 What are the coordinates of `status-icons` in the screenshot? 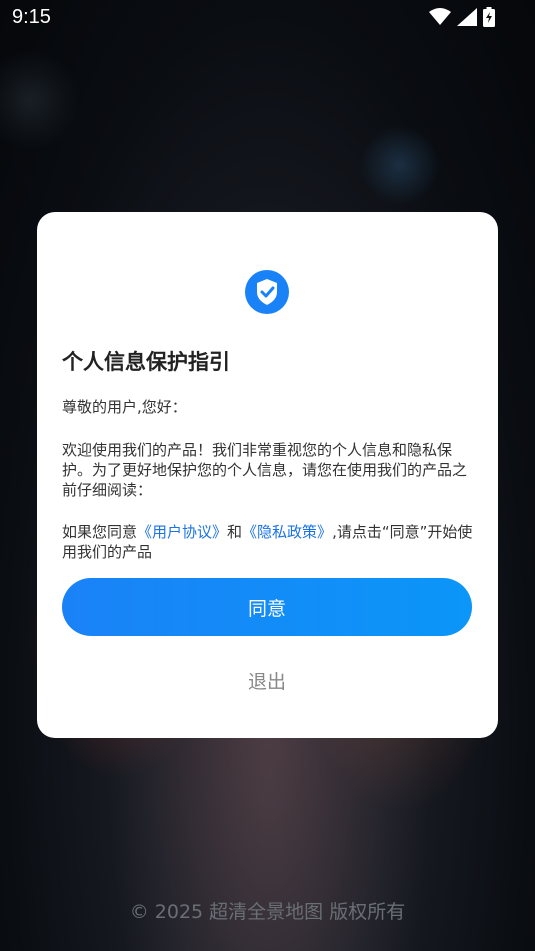 It's located at (462, 17).